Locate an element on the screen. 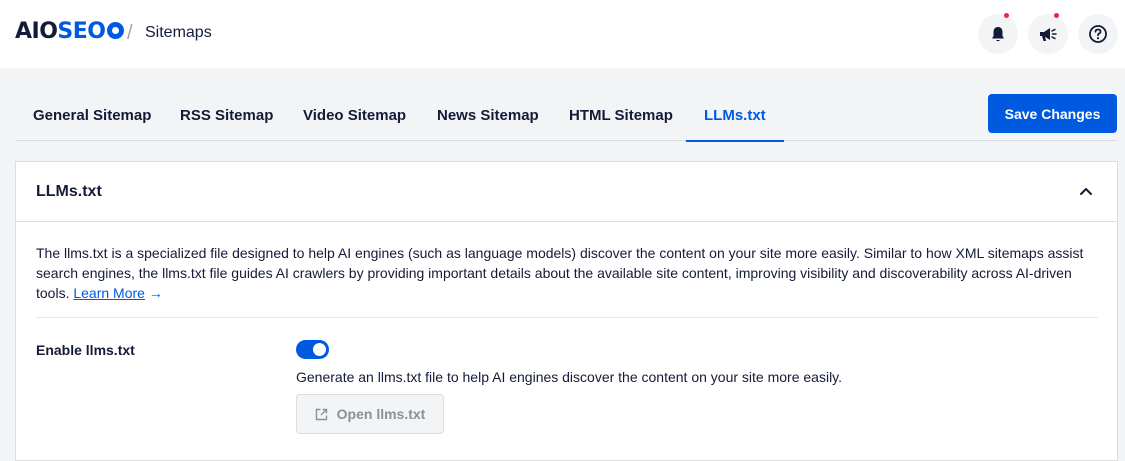 The width and height of the screenshot is (1125, 461). help-icon is located at coordinates (1098, 34).